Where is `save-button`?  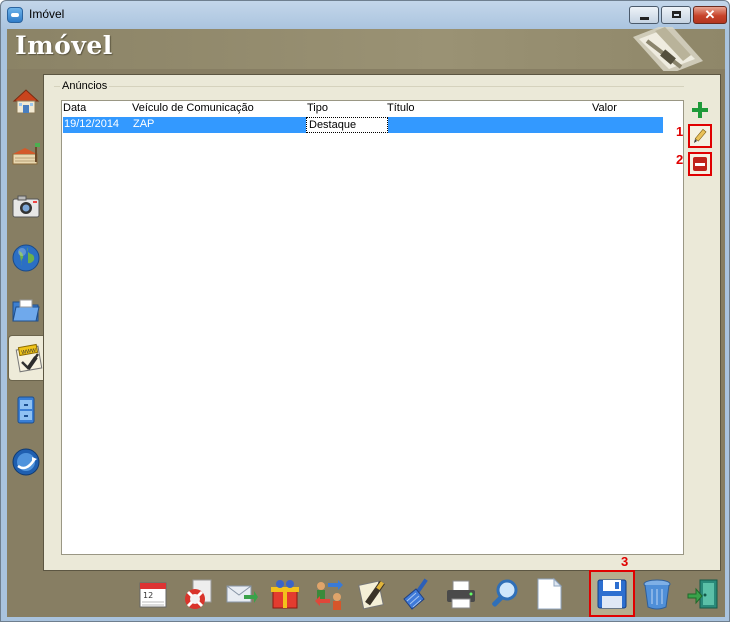
save-button is located at coordinates (612, 593).